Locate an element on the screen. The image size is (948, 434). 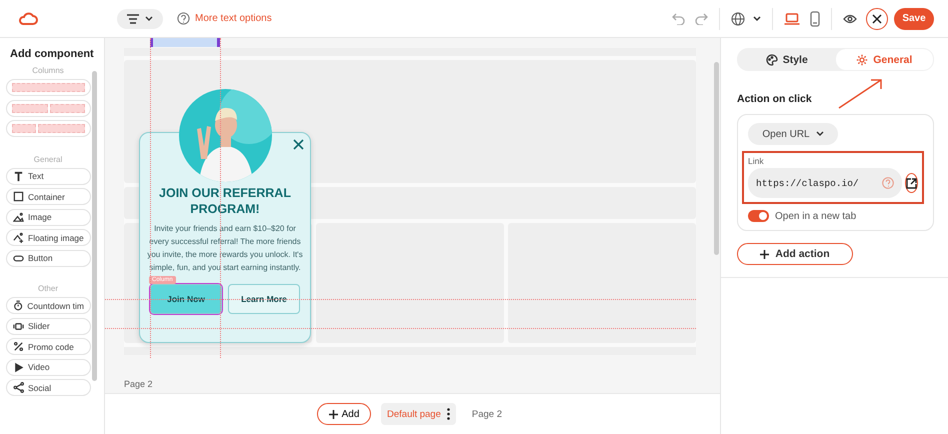
action-dropdown: Open URL is located at coordinates (793, 134).